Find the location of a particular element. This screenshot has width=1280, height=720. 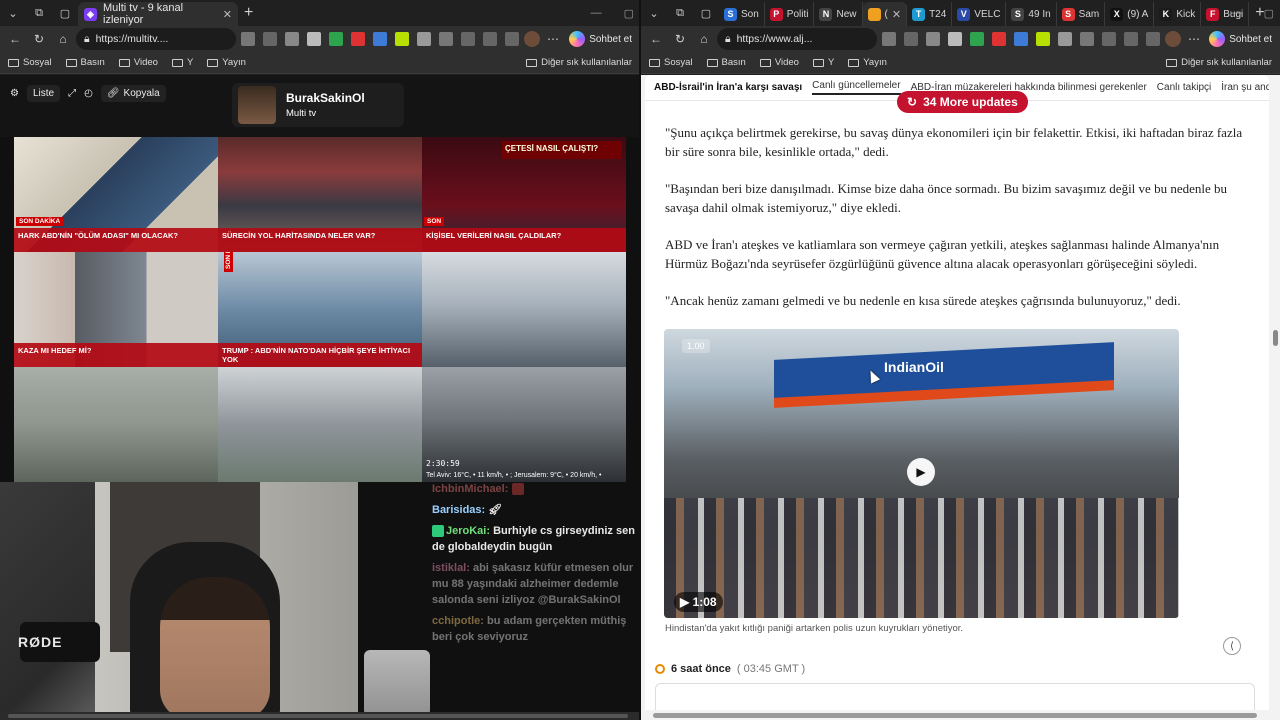

play-icon: ▶ is located at coordinates (921, 472).